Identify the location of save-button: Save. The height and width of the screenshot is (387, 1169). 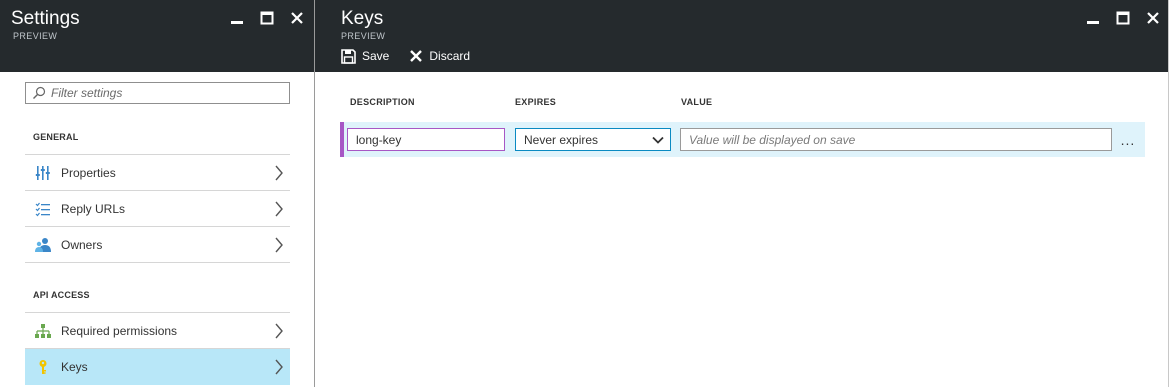
(365, 56).